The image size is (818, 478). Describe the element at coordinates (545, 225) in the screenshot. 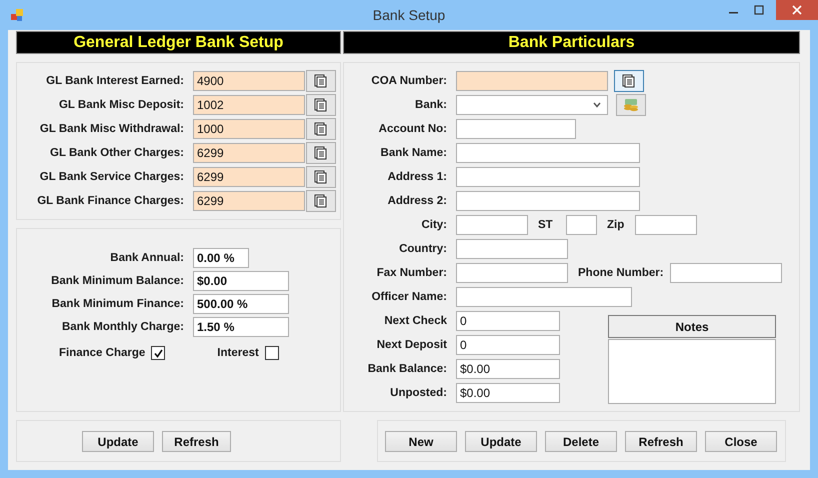

I see `field-label: ST` at that location.